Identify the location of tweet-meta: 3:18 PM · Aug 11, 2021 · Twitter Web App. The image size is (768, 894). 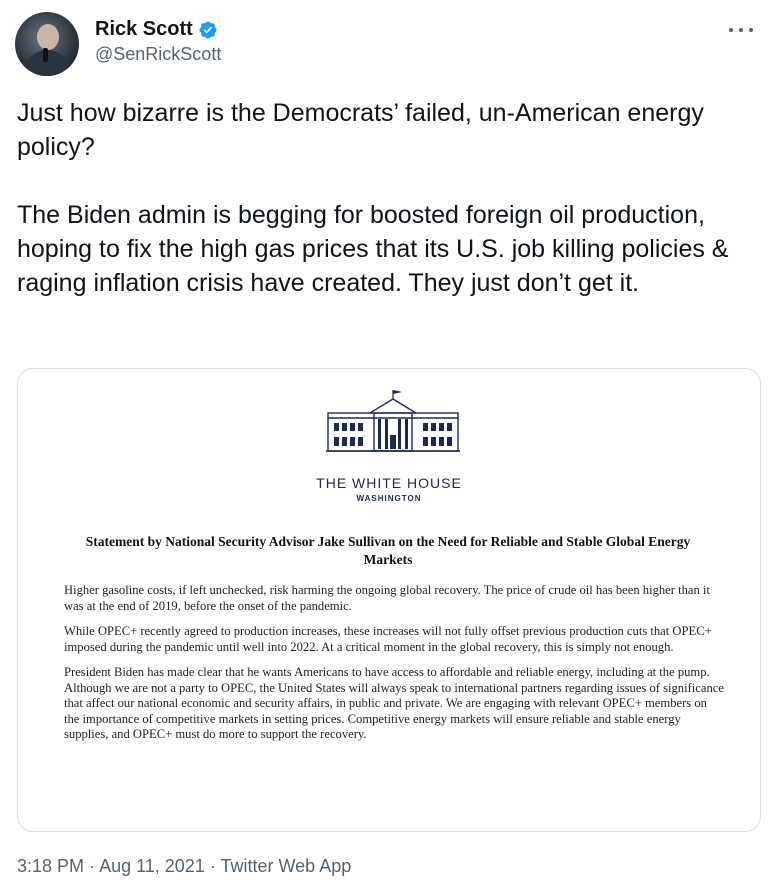
(184, 866).